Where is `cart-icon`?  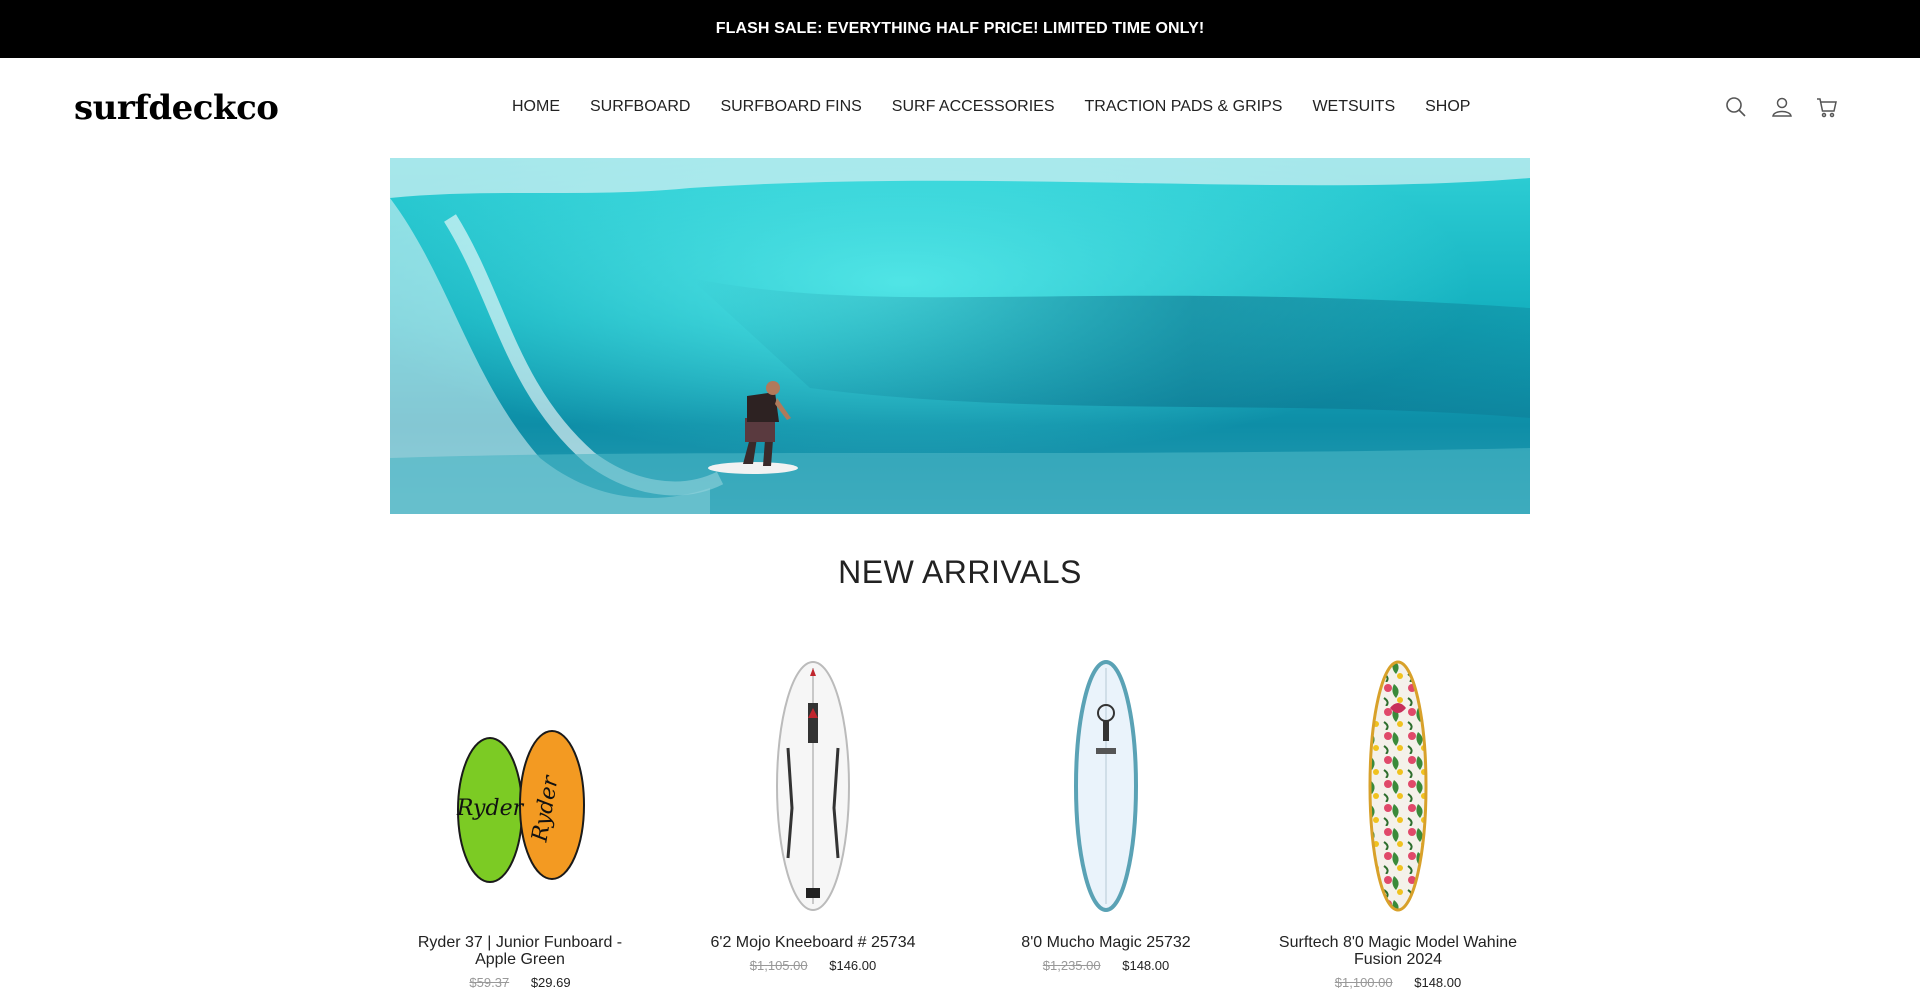
cart-icon is located at coordinates (1827, 107).